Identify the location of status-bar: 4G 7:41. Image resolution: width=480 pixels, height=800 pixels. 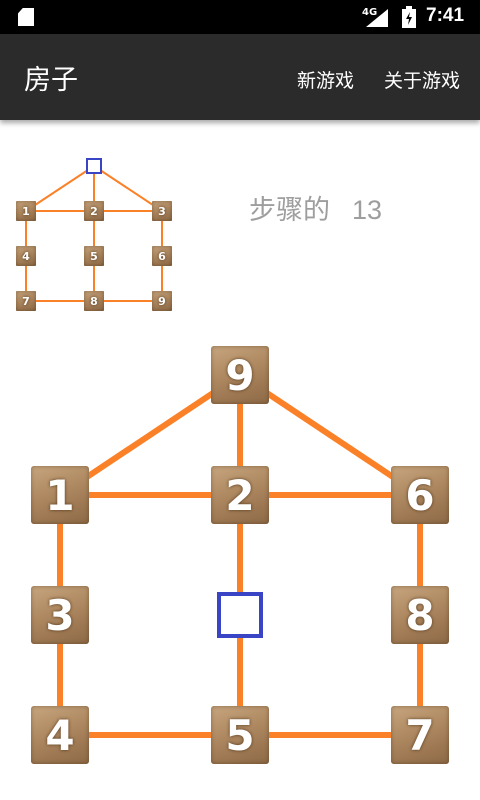
(240, 17).